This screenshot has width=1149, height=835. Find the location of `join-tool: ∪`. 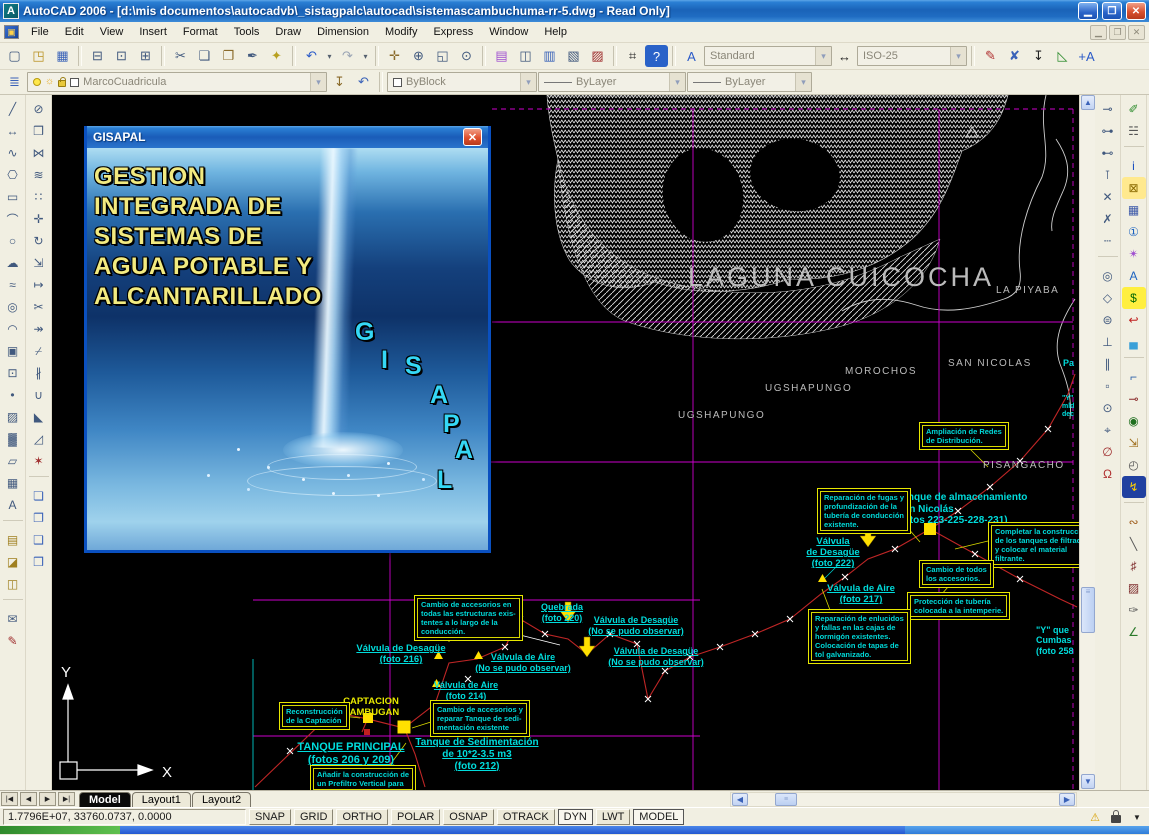

join-tool: ∪ is located at coordinates (39, 395).